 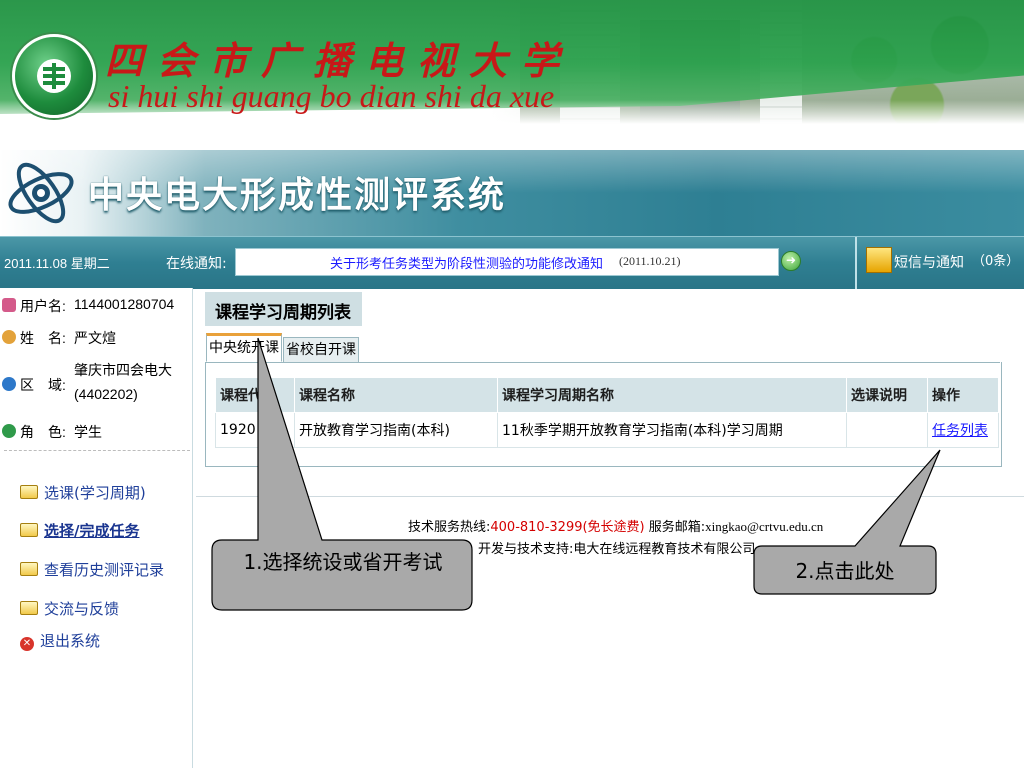 I want to click on column-header-note: 选课说明, so click(x=887, y=395).